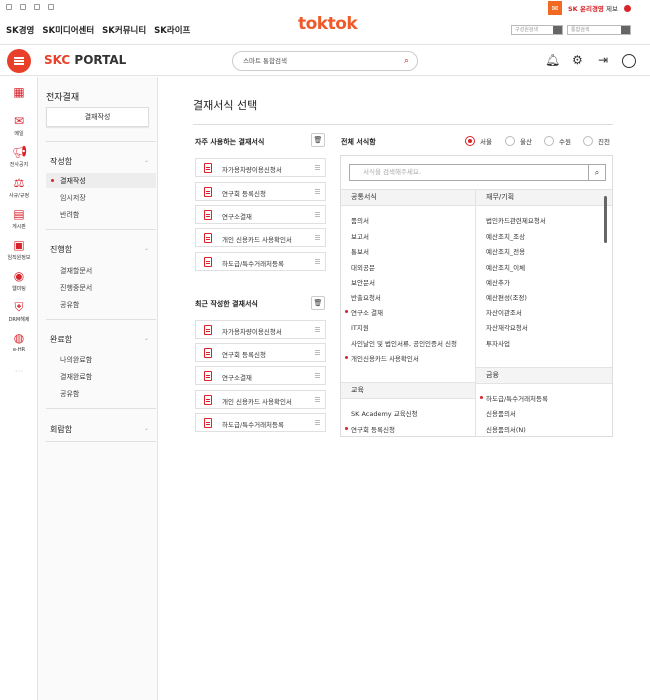 The image size is (650, 700). Describe the element at coordinates (97, 117) in the screenshot. I see `compose-button: 결재작성` at that location.